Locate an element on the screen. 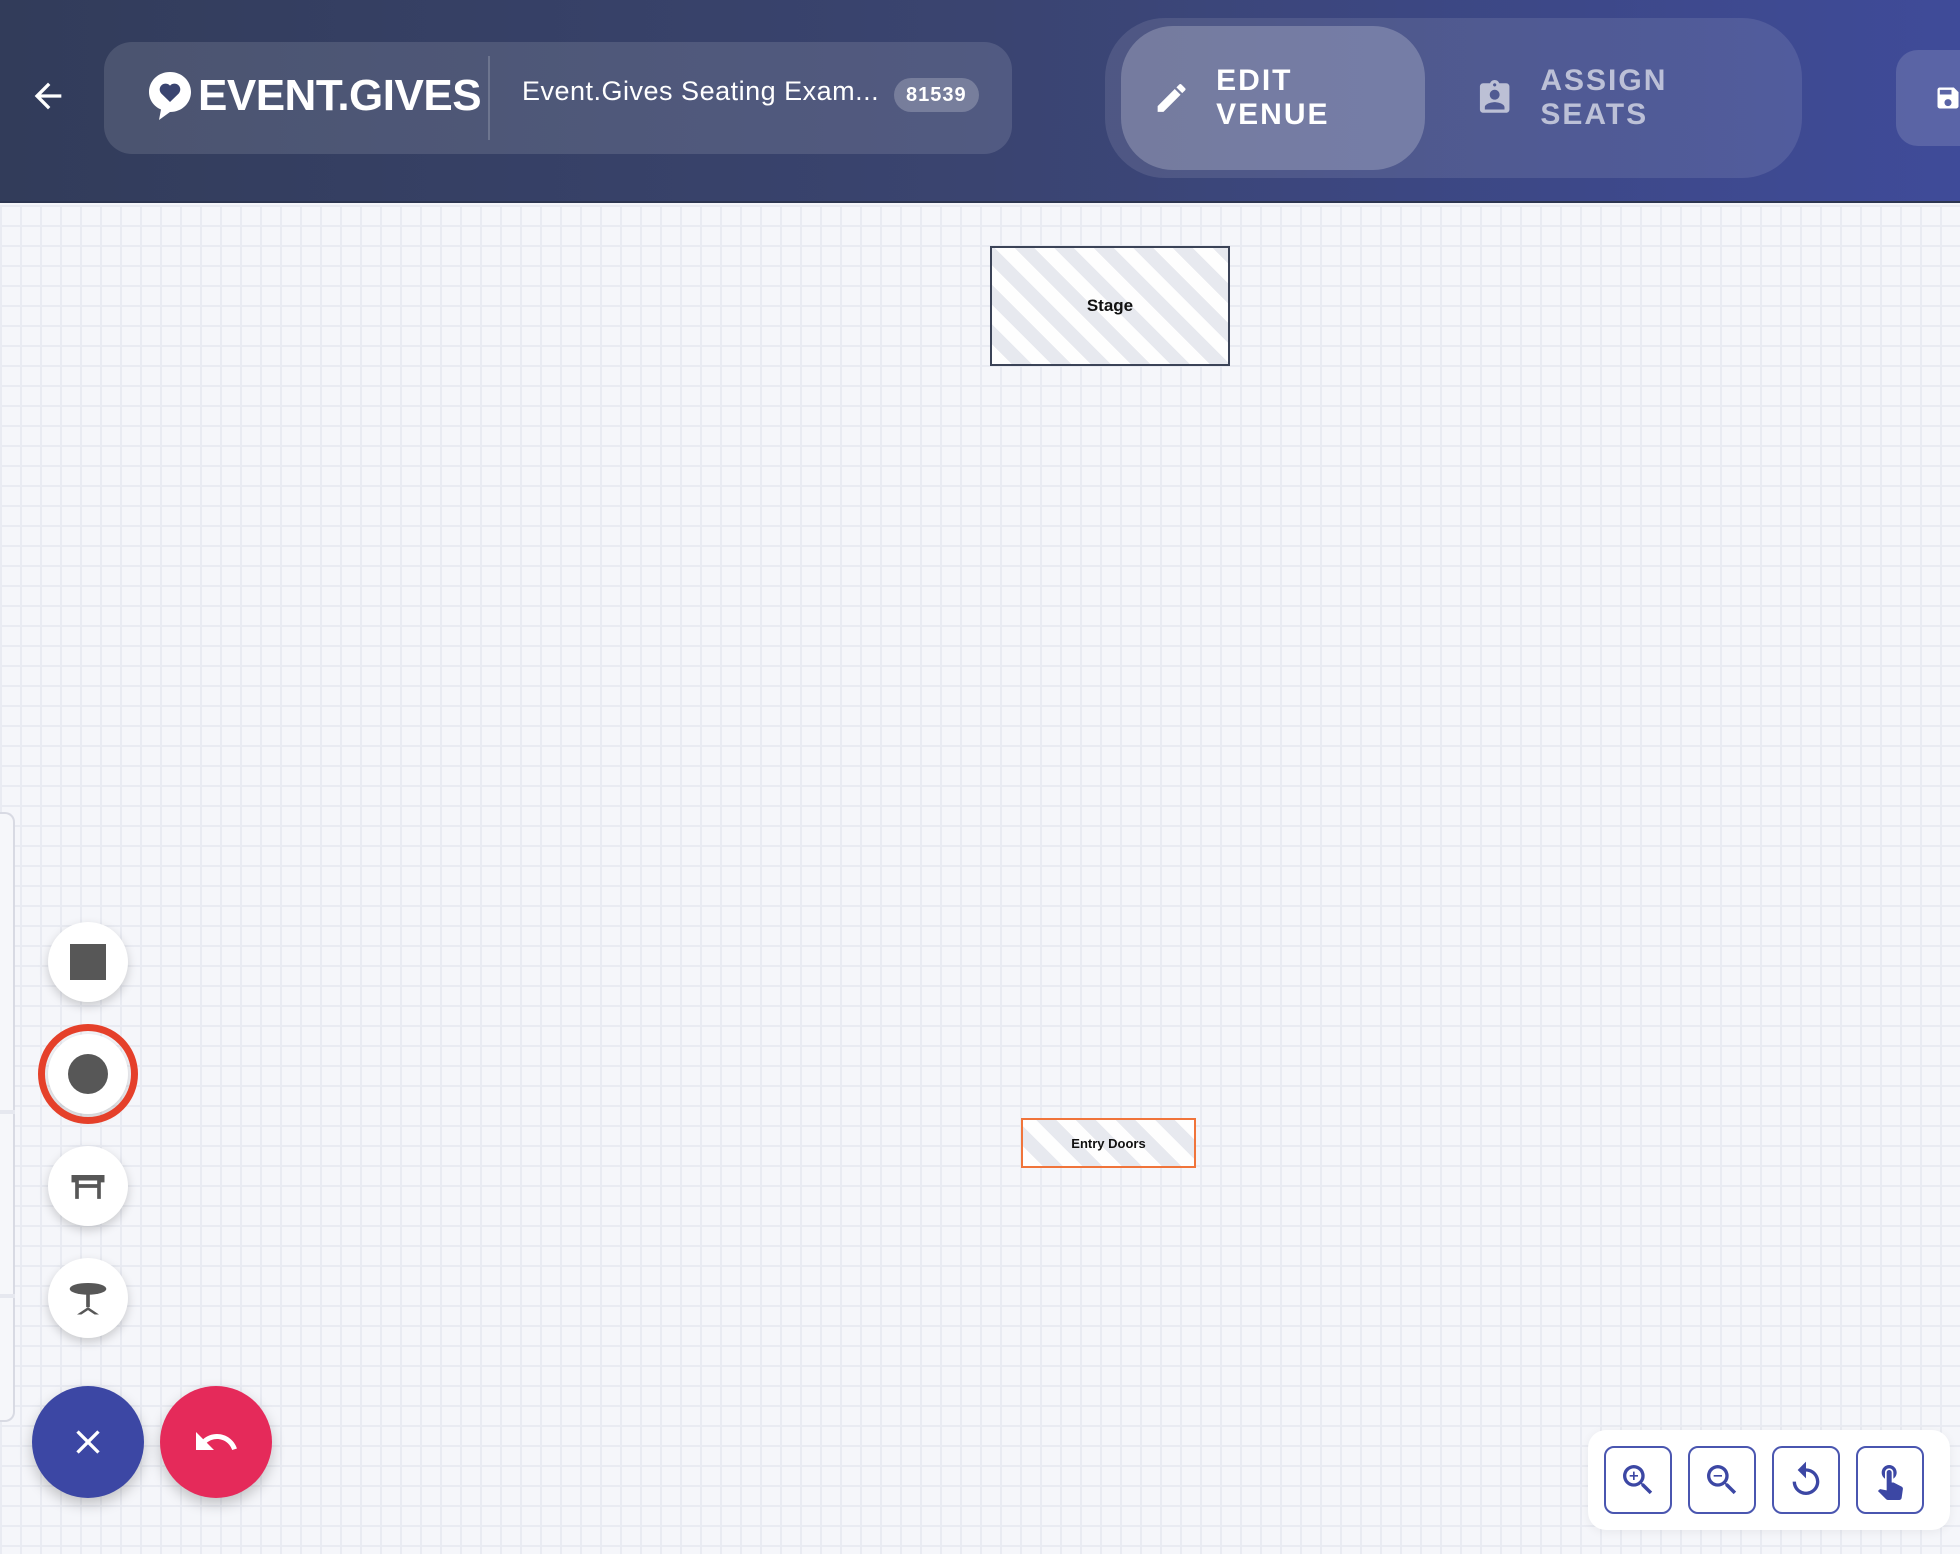 The width and height of the screenshot is (1960, 1554). stage-label: Stage is located at coordinates (1110, 305).